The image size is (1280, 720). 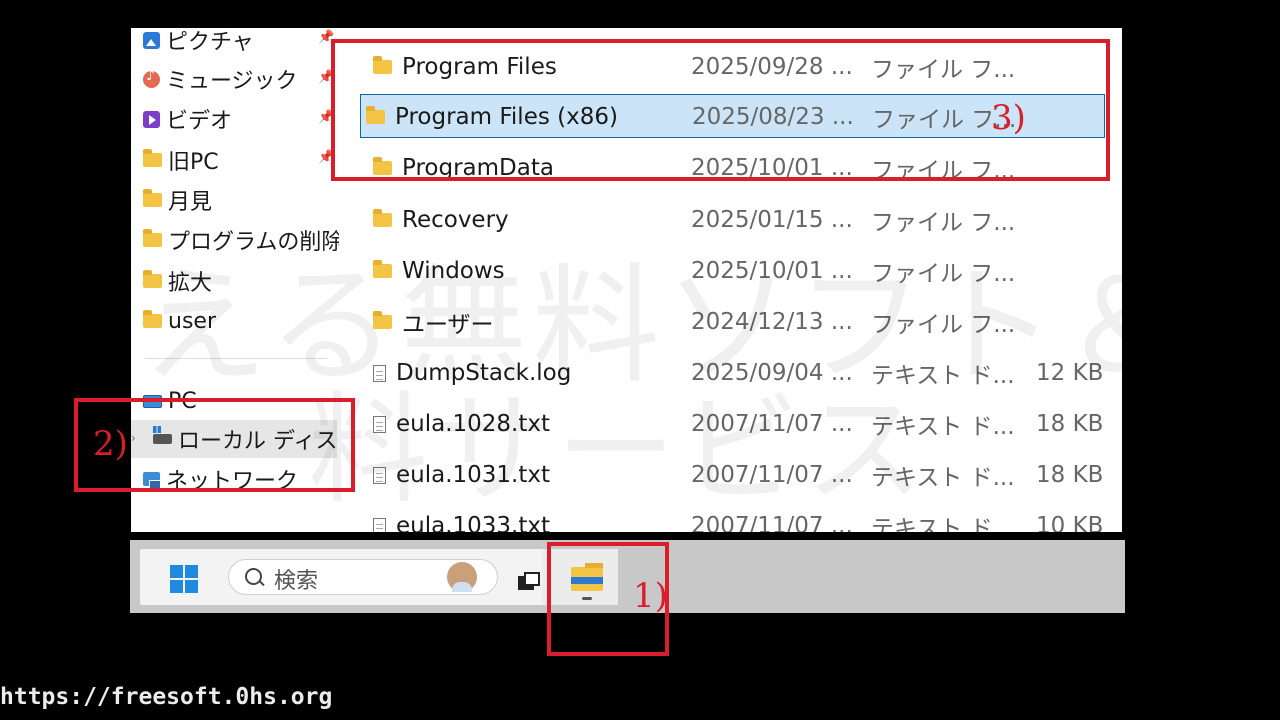 I want to click on nav-item-tsukimi: 月見, so click(x=177, y=200).